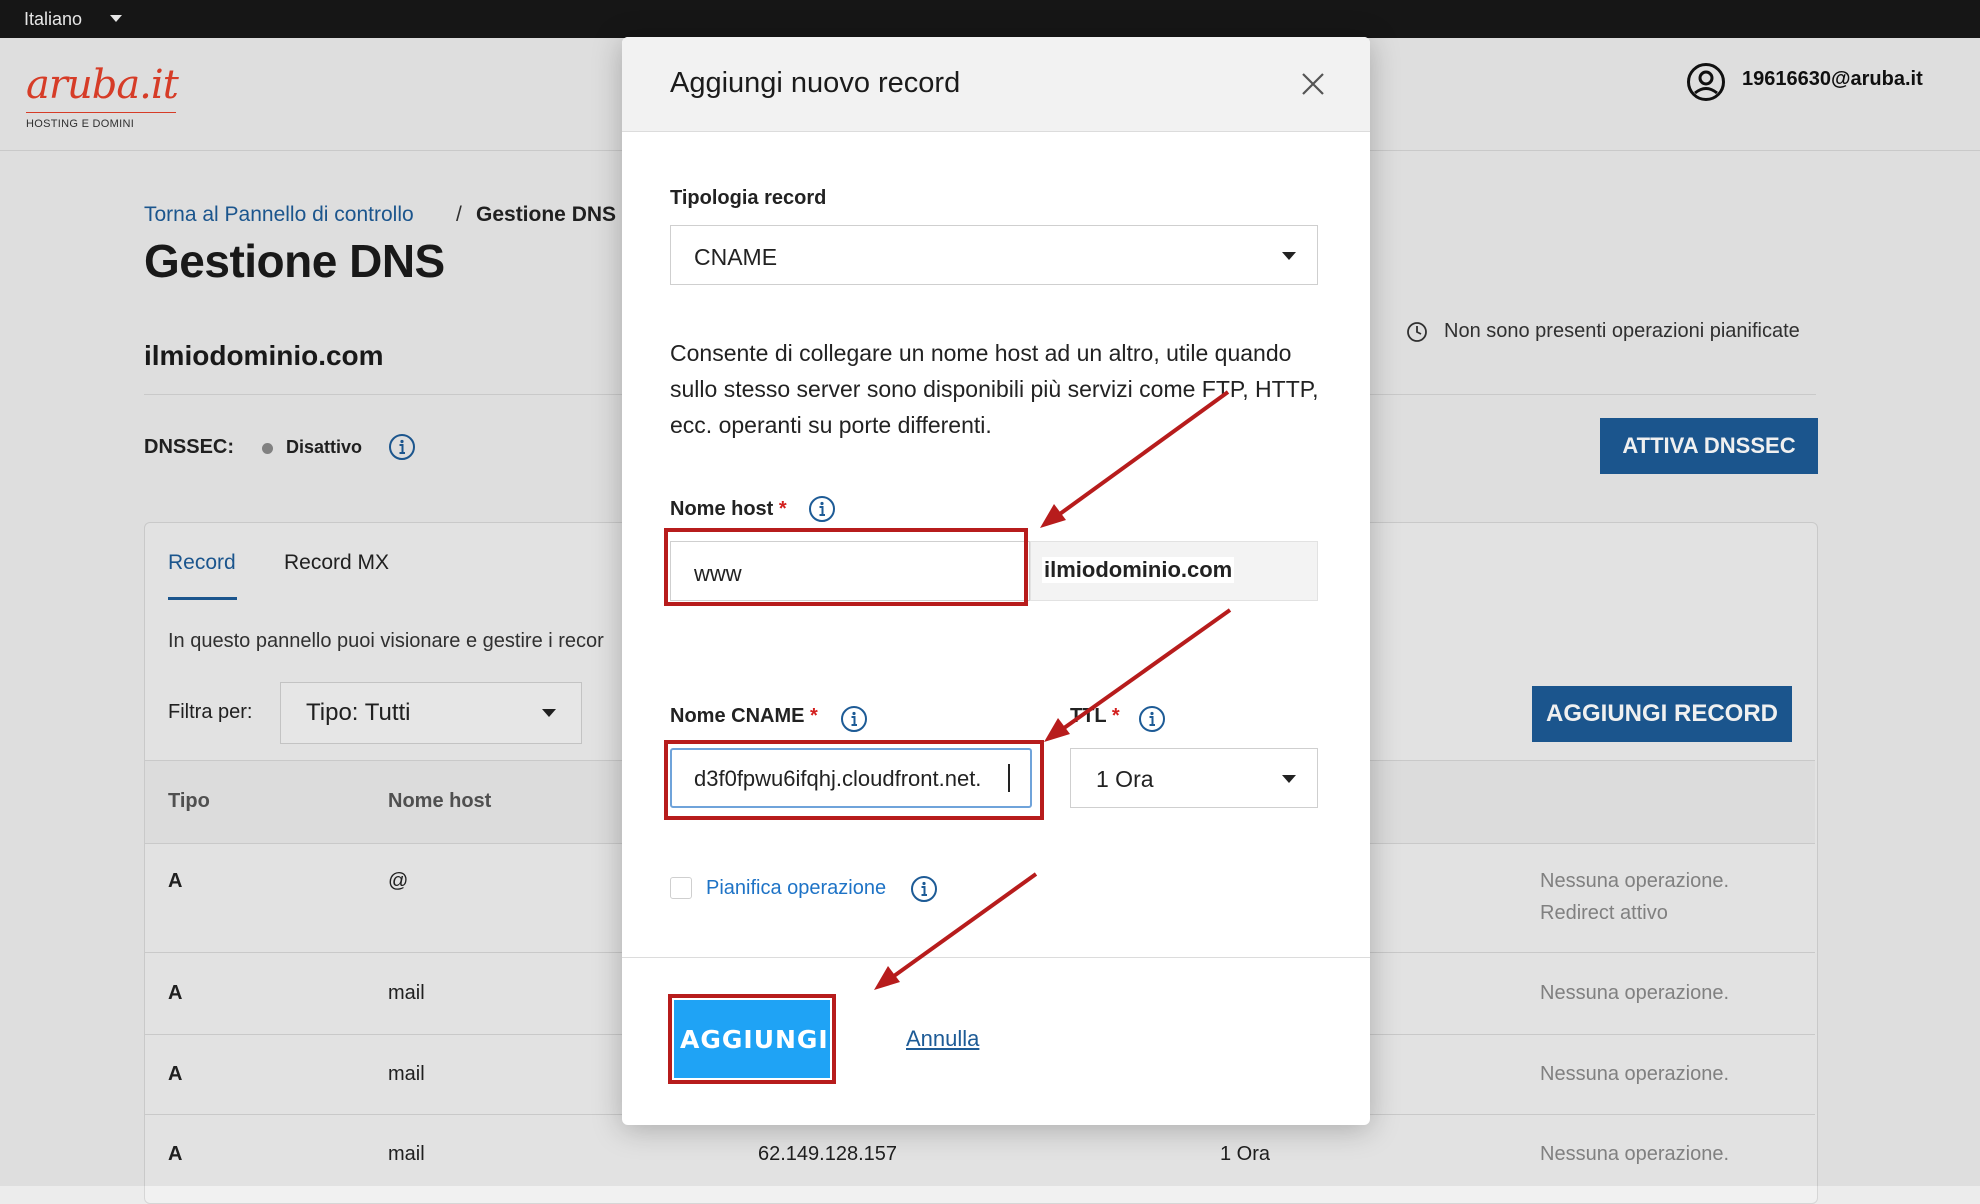  What do you see at coordinates (748, 198) in the screenshot?
I see `record-type-label: Tipologia record` at bounding box center [748, 198].